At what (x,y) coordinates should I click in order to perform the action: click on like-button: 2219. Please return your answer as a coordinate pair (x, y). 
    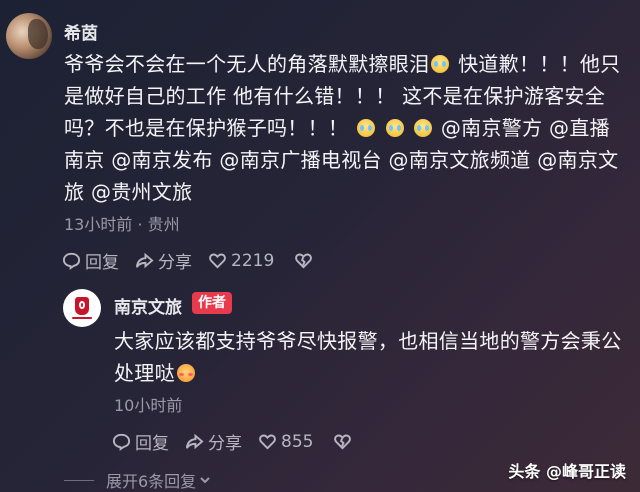
    Looking at the image, I should click on (241, 261).